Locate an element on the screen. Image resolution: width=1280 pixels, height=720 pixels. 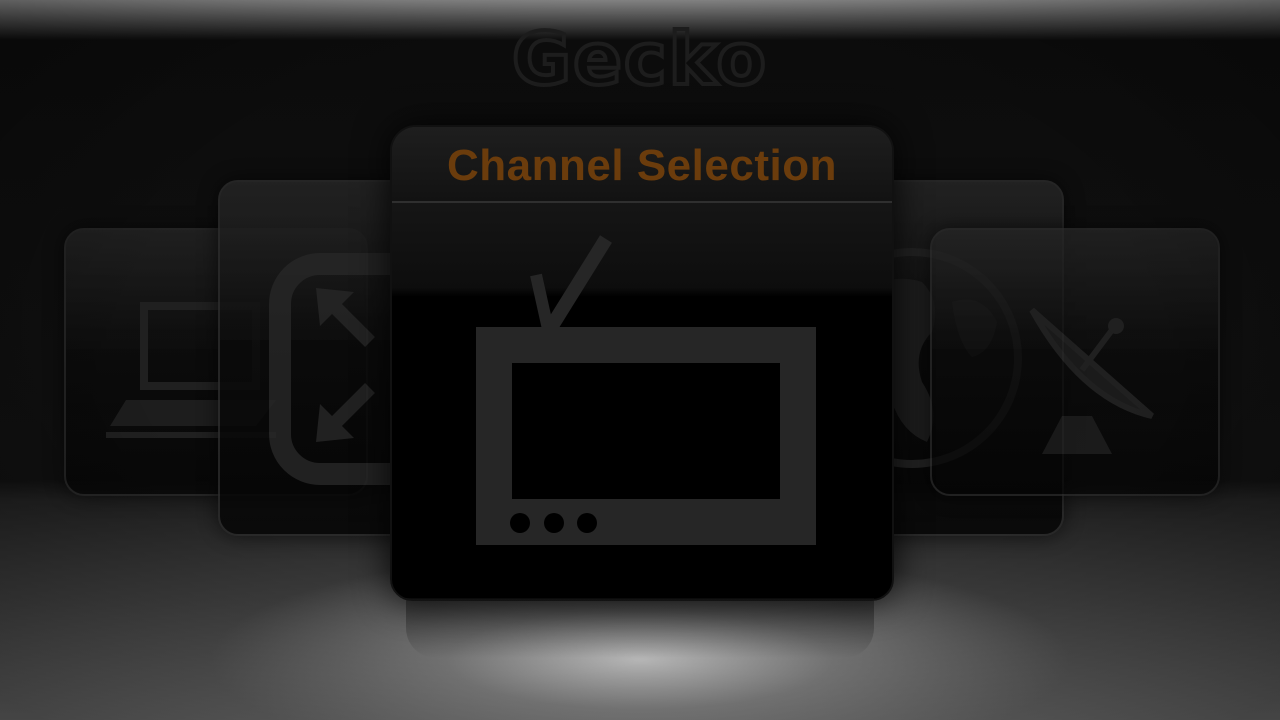
gecko-logo-icon: Gecko is located at coordinates (639, 60).